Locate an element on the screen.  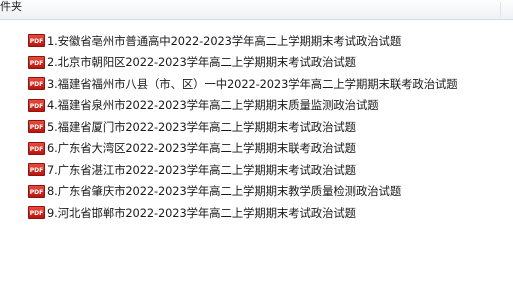
file-item: PDF 1.安徽省亳州市普通高中2022-2023学年高二上学期期末考试政治试题 is located at coordinates (243, 41).